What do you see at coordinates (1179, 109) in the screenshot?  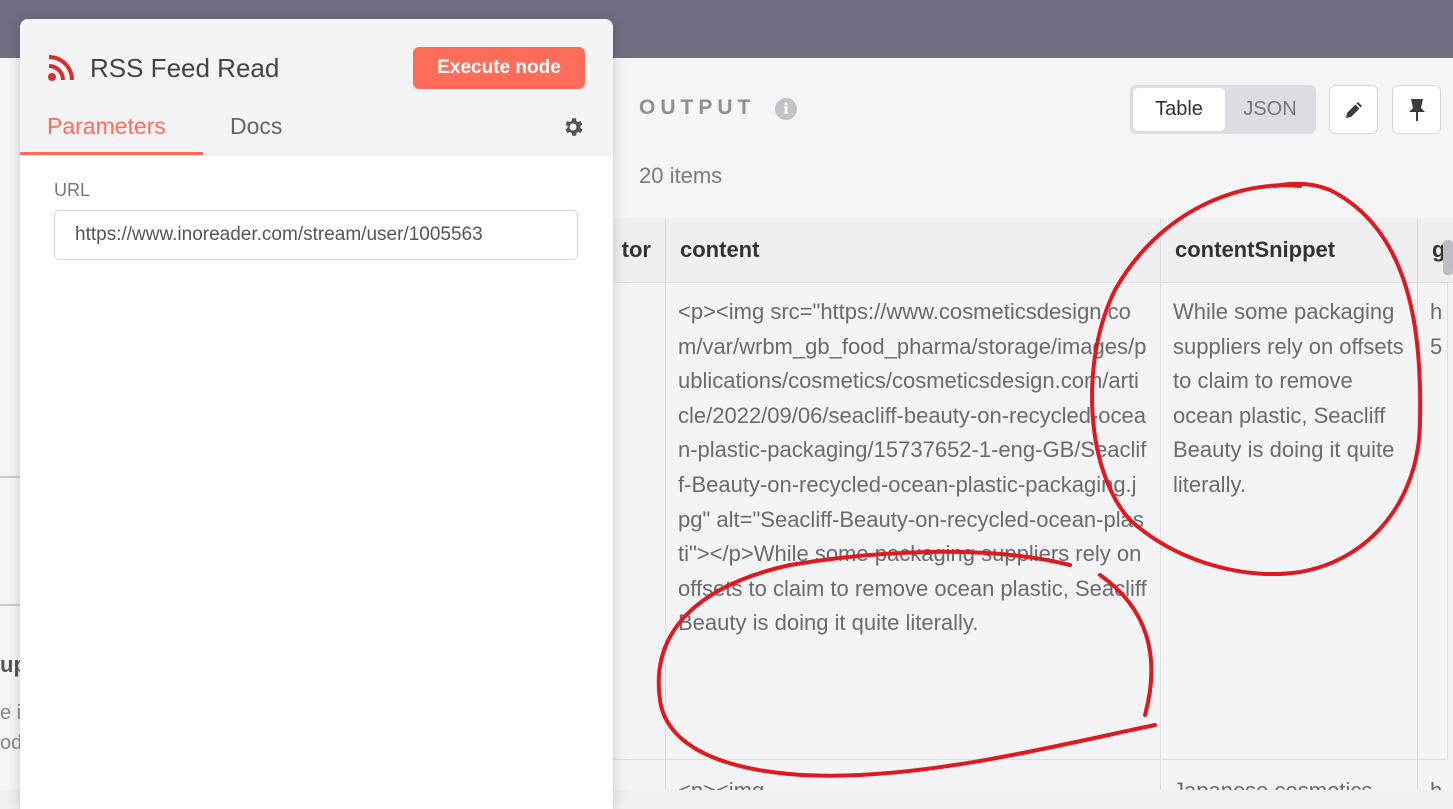 I see `view-table-option: Table` at bounding box center [1179, 109].